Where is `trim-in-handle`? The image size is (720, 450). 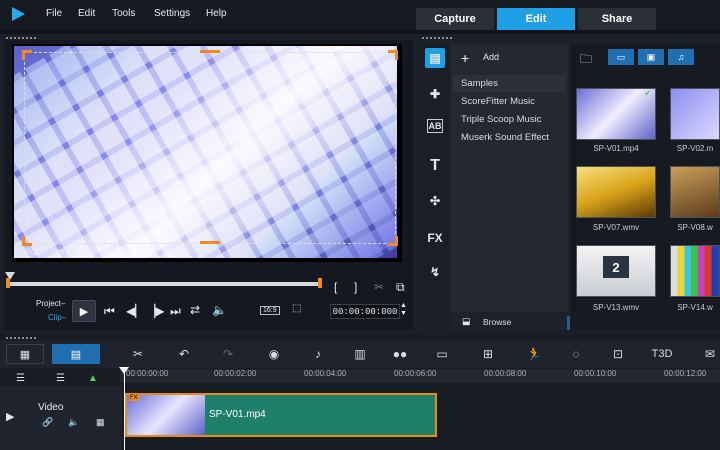
trim-in-handle is located at coordinates (8, 283).